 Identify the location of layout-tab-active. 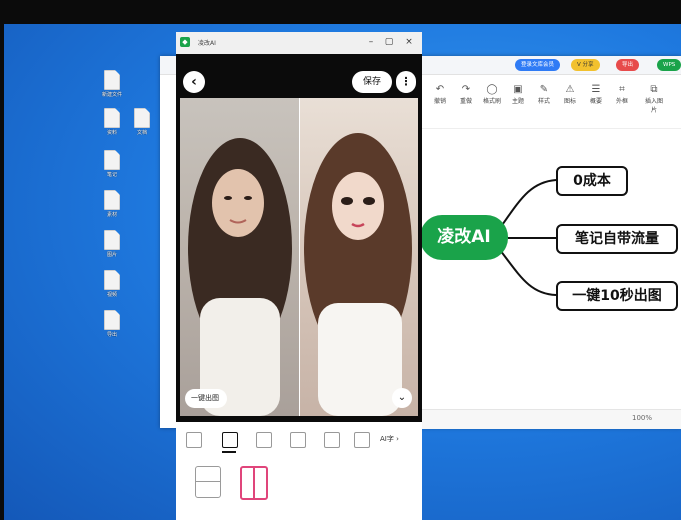
(230, 440).